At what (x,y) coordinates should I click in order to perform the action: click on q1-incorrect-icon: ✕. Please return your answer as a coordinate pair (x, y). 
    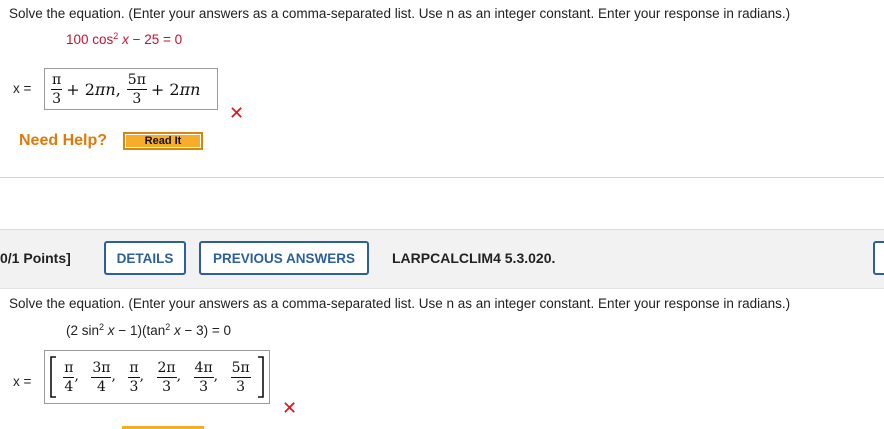
    Looking at the image, I should click on (237, 113).